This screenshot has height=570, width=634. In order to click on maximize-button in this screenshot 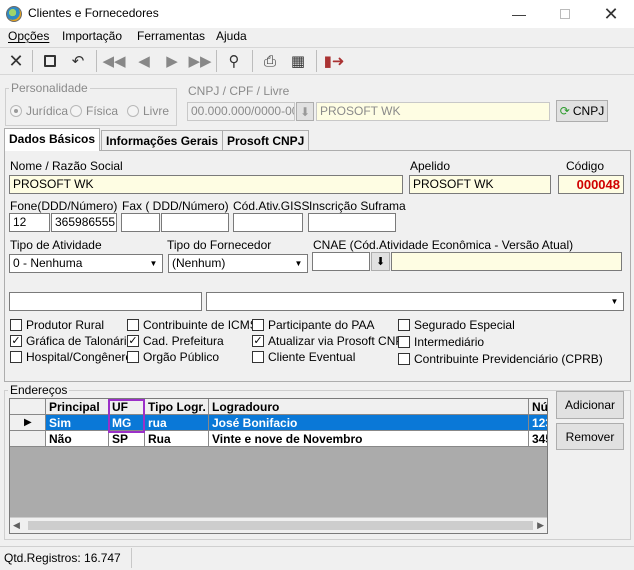, I will do `click(565, 14)`.